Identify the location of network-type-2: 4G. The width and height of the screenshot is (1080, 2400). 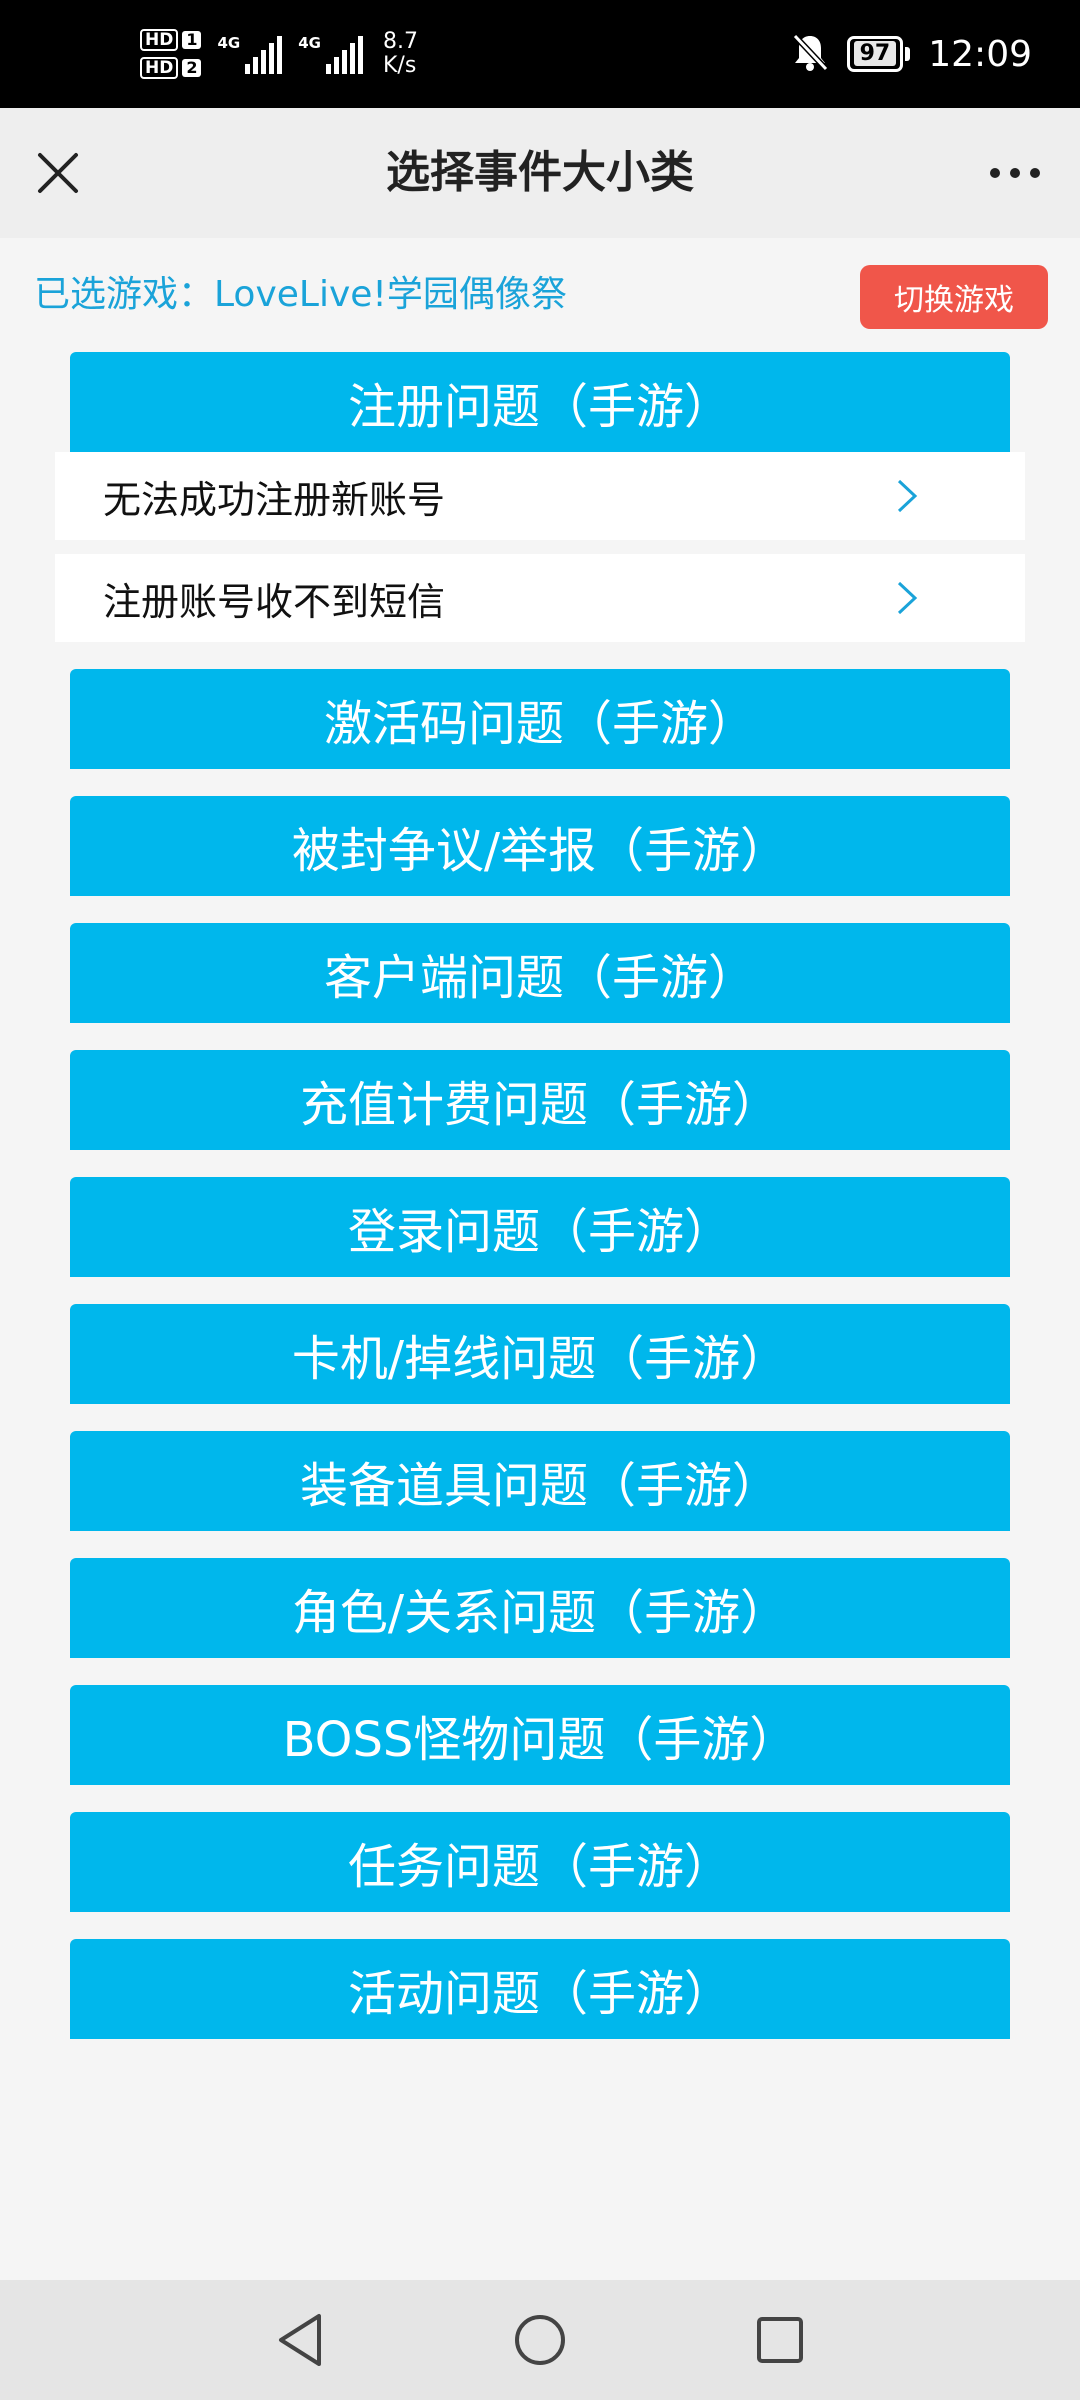
(309, 43).